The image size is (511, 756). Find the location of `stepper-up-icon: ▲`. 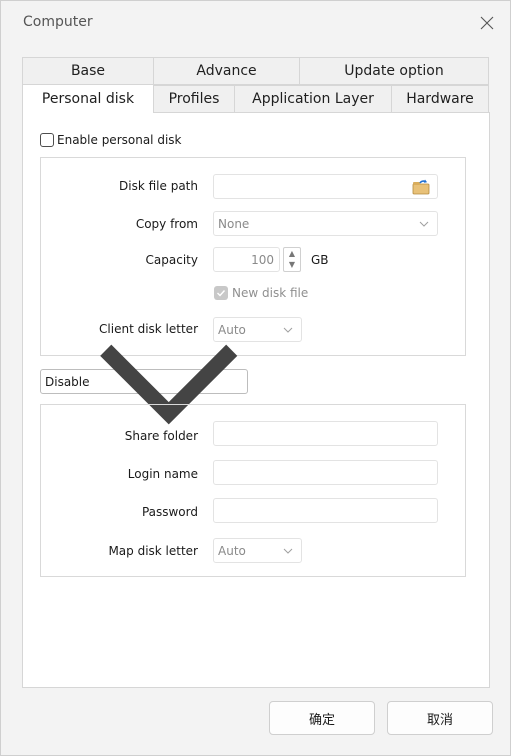

stepper-up-icon: ▲ is located at coordinates (292, 253).